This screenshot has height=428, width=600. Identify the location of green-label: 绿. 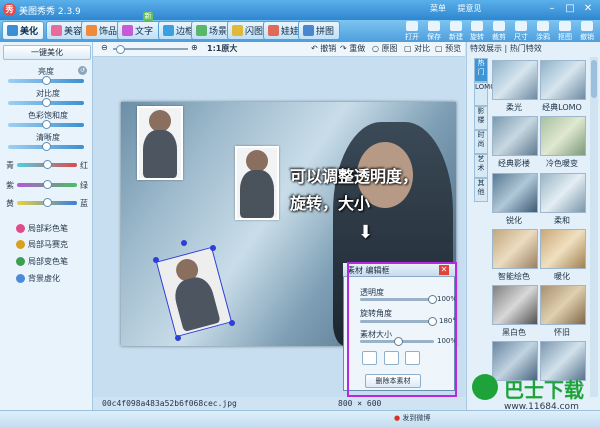
(84, 185).